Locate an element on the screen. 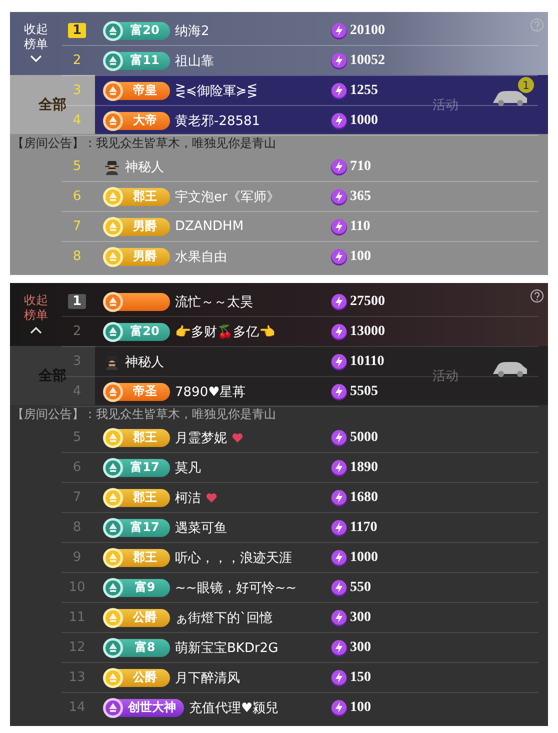 The height and width of the screenshot is (733, 558). score-value: 365 is located at coordinates (360, 196).